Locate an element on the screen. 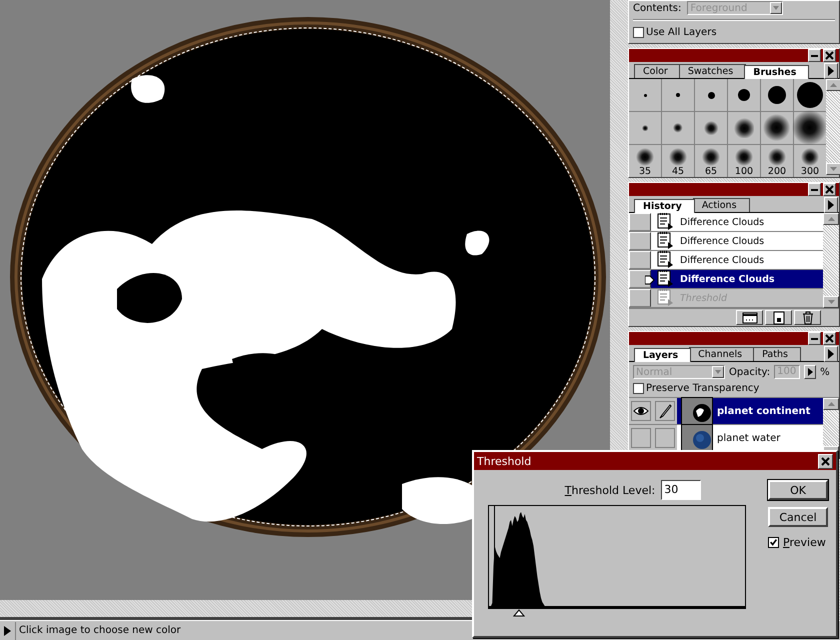 This screenshot has width=840, height=640. status-text: Click image to choose new color is located at coordinates (99, 630).